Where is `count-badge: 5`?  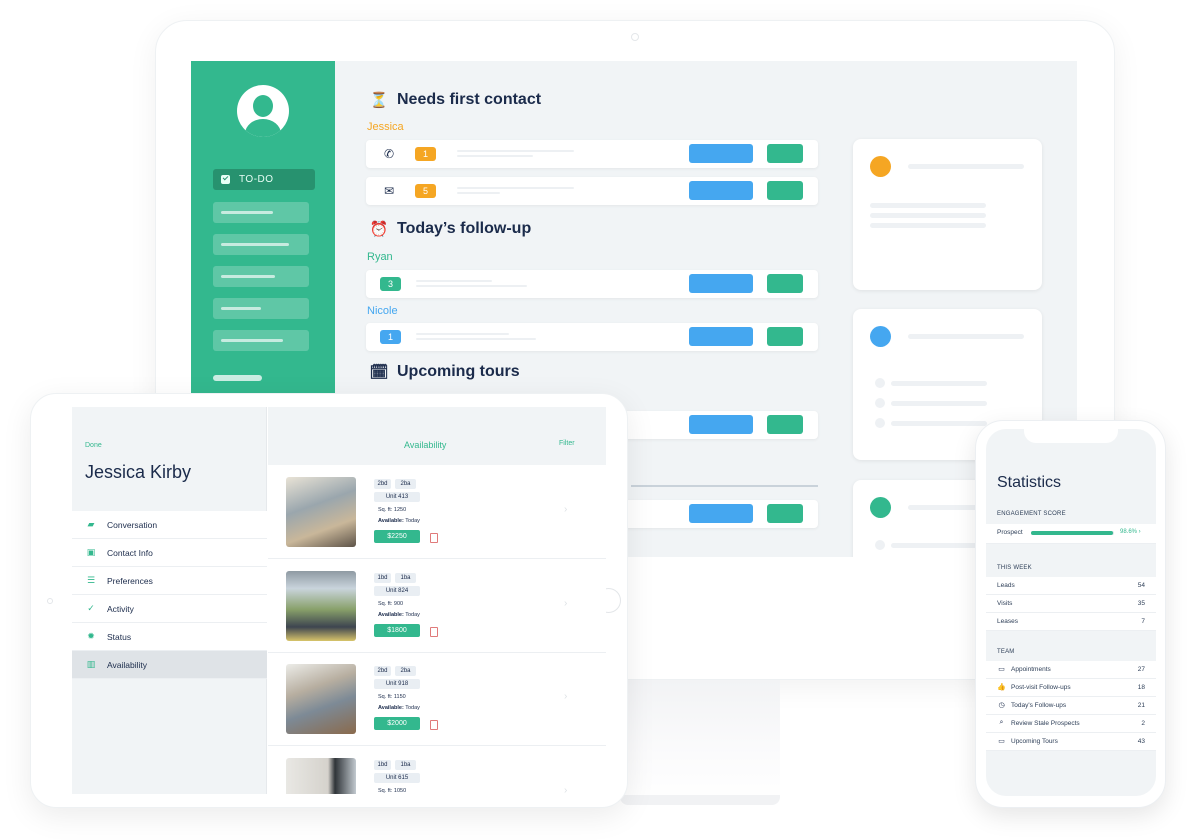 count-badge: 5 is located at coordinates (425, 191).